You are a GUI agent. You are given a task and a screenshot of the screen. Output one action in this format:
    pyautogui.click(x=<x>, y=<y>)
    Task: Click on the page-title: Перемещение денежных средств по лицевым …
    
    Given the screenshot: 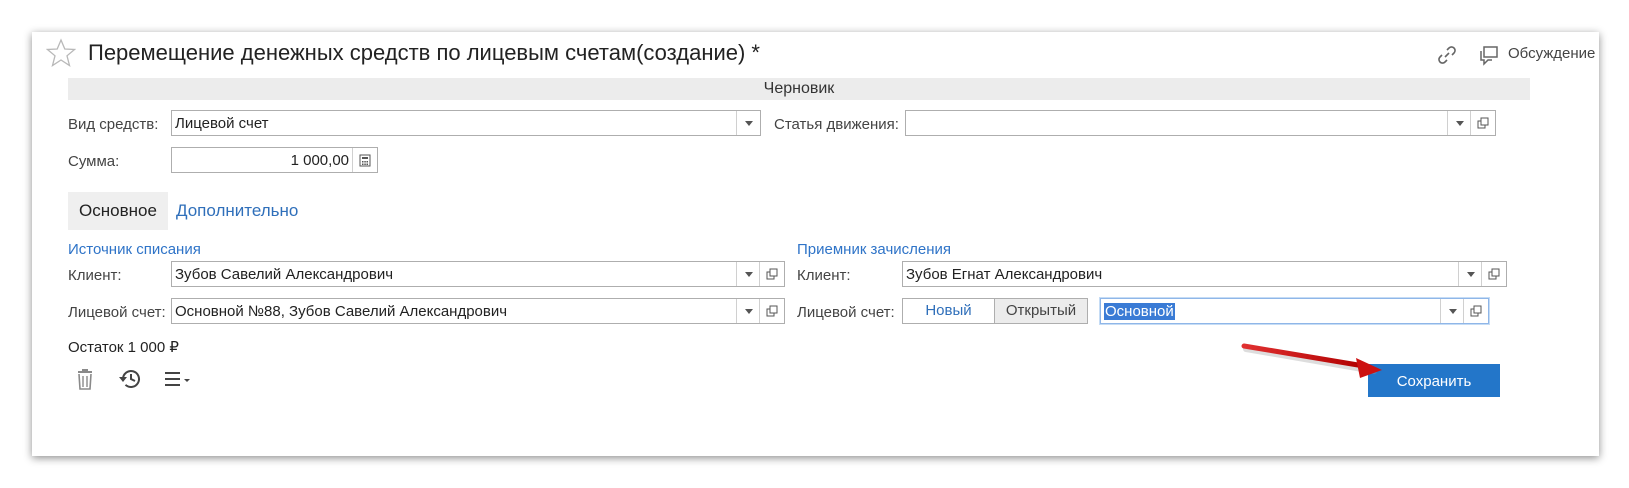 What is the action you would take?
    pyautogui.click(x=424, y=52)
    